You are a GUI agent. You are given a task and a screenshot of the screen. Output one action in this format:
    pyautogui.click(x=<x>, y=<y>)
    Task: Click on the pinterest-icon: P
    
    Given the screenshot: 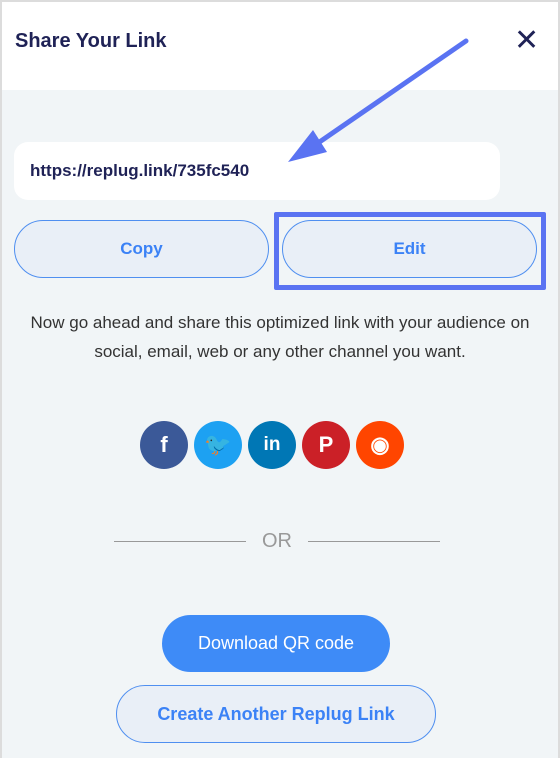 What is the action you would take?
    pyautogui.click(x=326, y=445)
    